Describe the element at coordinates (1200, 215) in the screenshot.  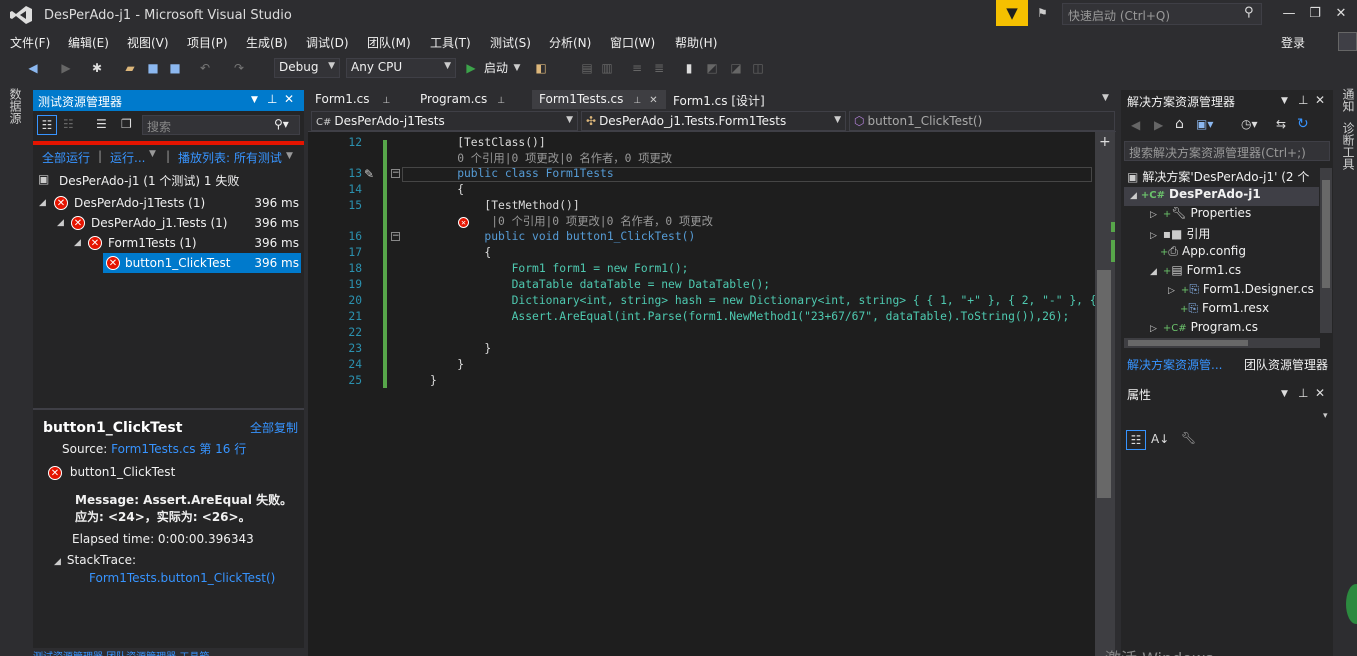
I see `tree-item-properties: ▷ +🔧︎ Properties` at that location.